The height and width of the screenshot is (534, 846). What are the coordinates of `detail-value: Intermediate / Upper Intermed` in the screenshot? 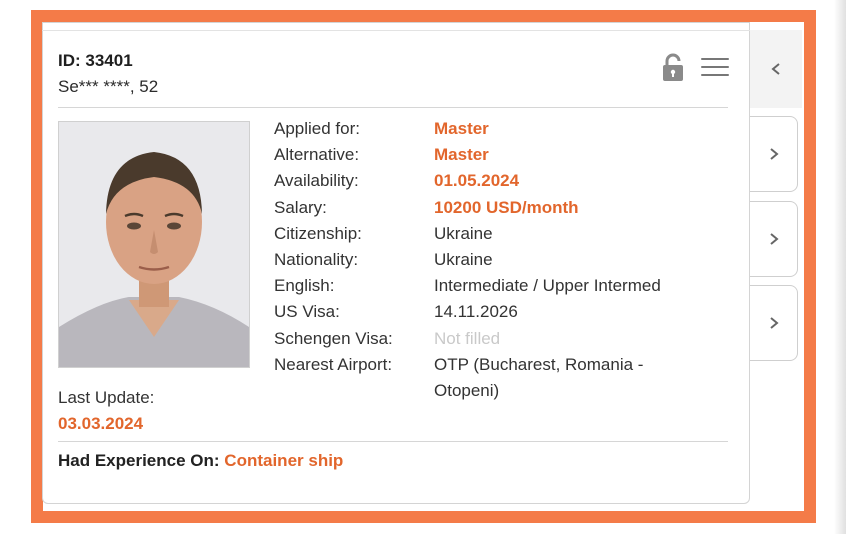 It's located at (547, 285).